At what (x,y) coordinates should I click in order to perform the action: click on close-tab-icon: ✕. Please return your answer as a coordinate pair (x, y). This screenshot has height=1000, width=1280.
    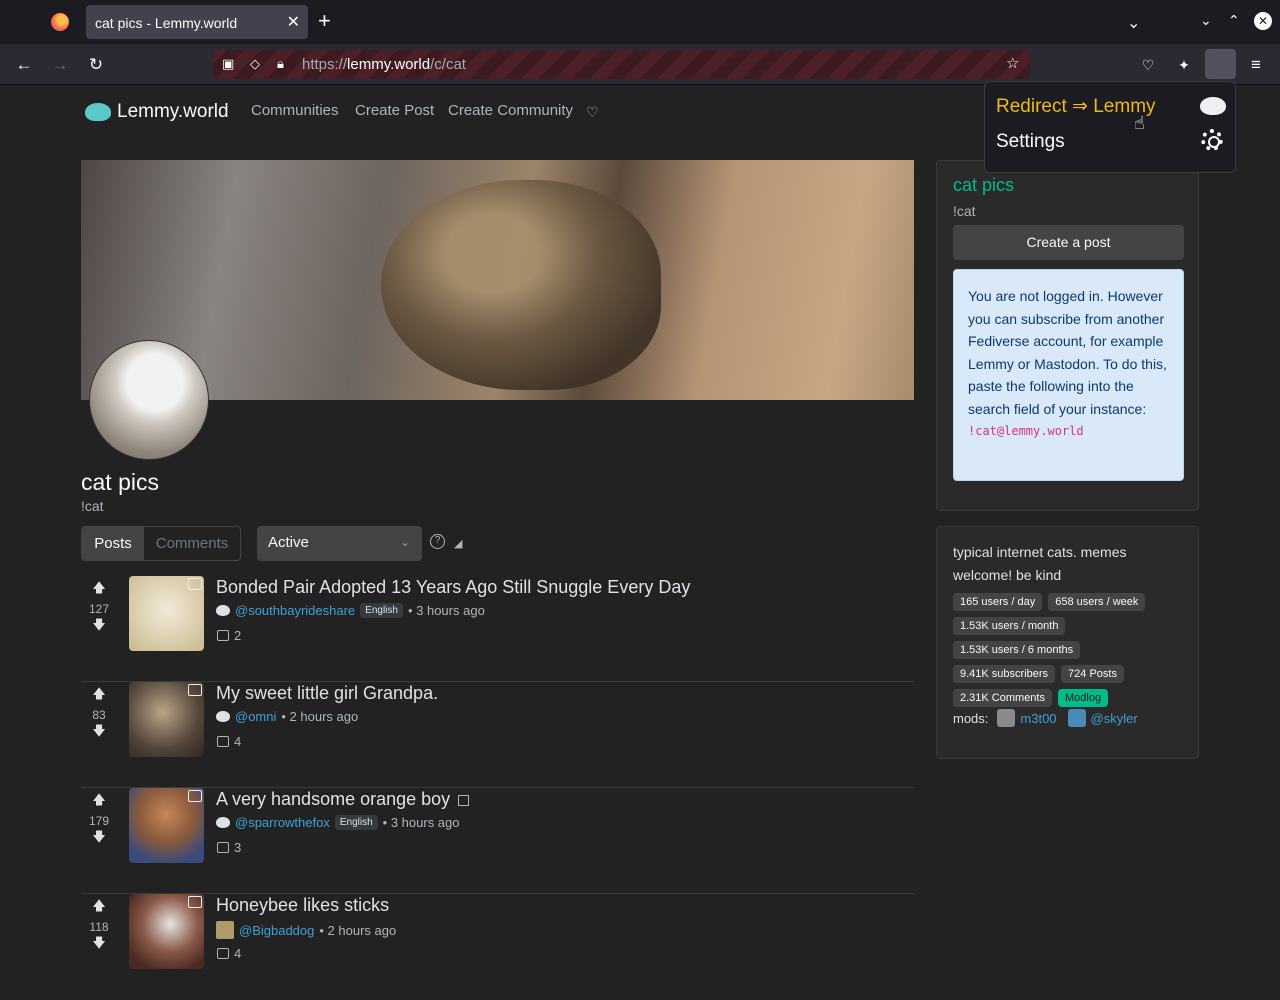
    Looking at the image, I should click on (293, 22).